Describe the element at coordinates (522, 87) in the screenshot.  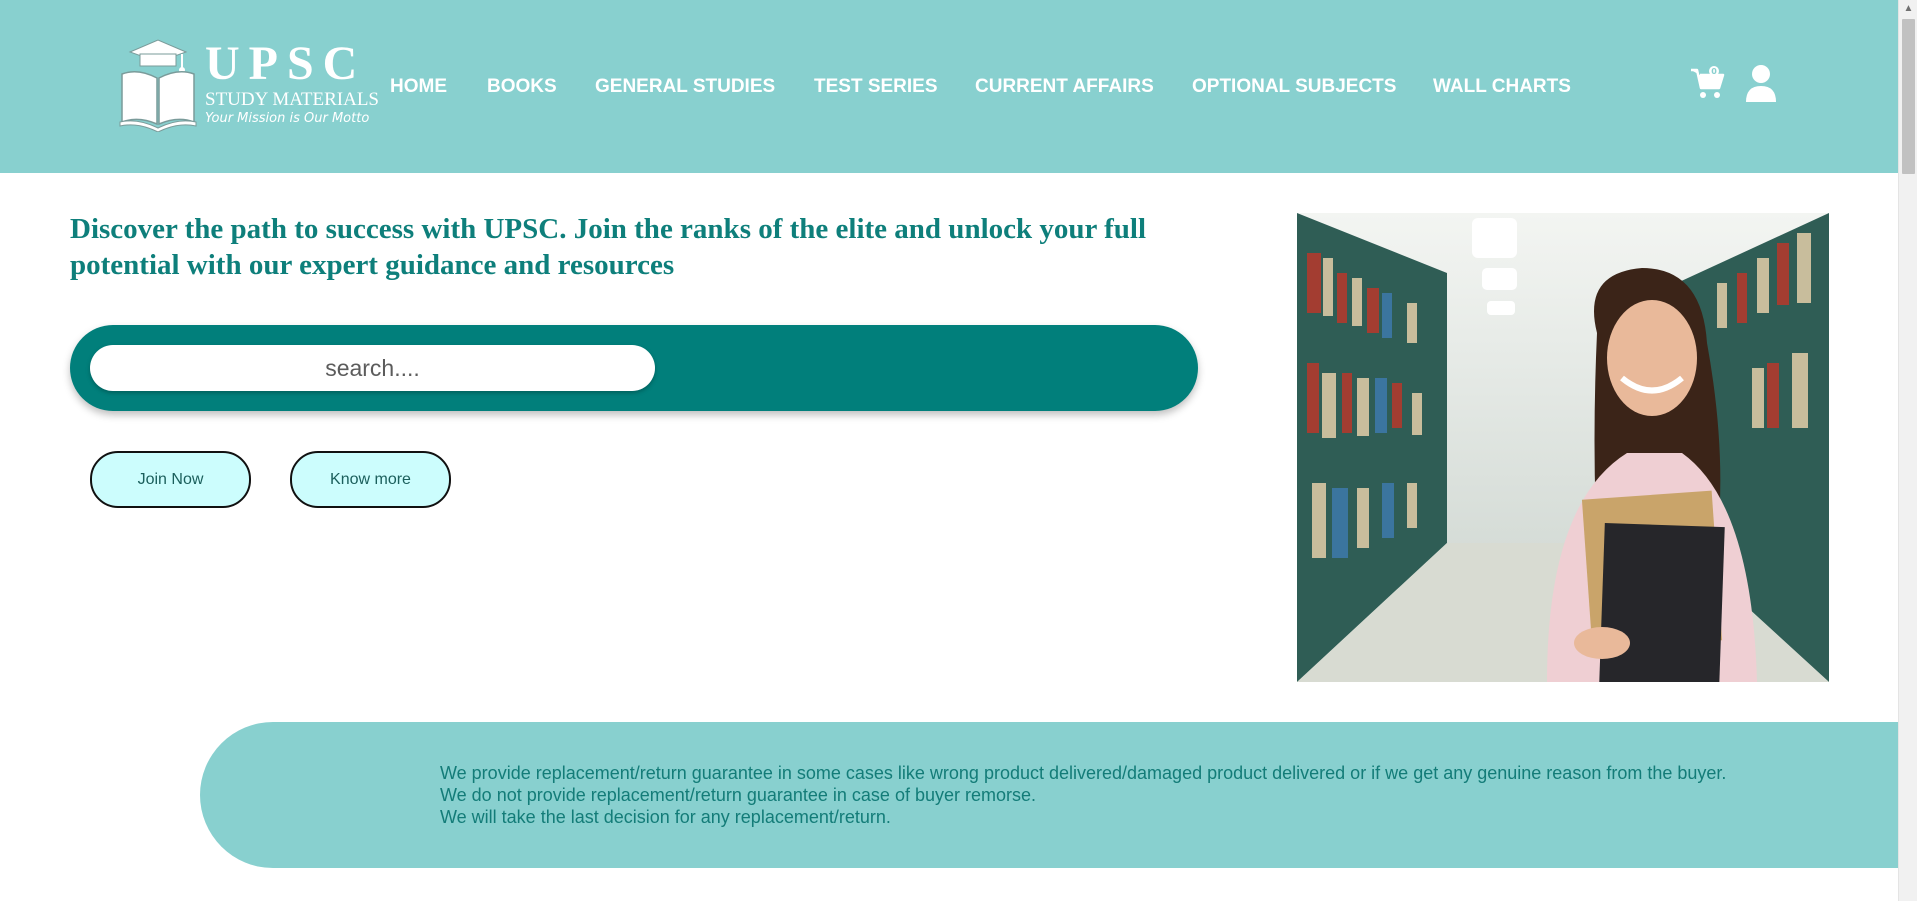
I see `nav-item-books: BOOKS` at that location.